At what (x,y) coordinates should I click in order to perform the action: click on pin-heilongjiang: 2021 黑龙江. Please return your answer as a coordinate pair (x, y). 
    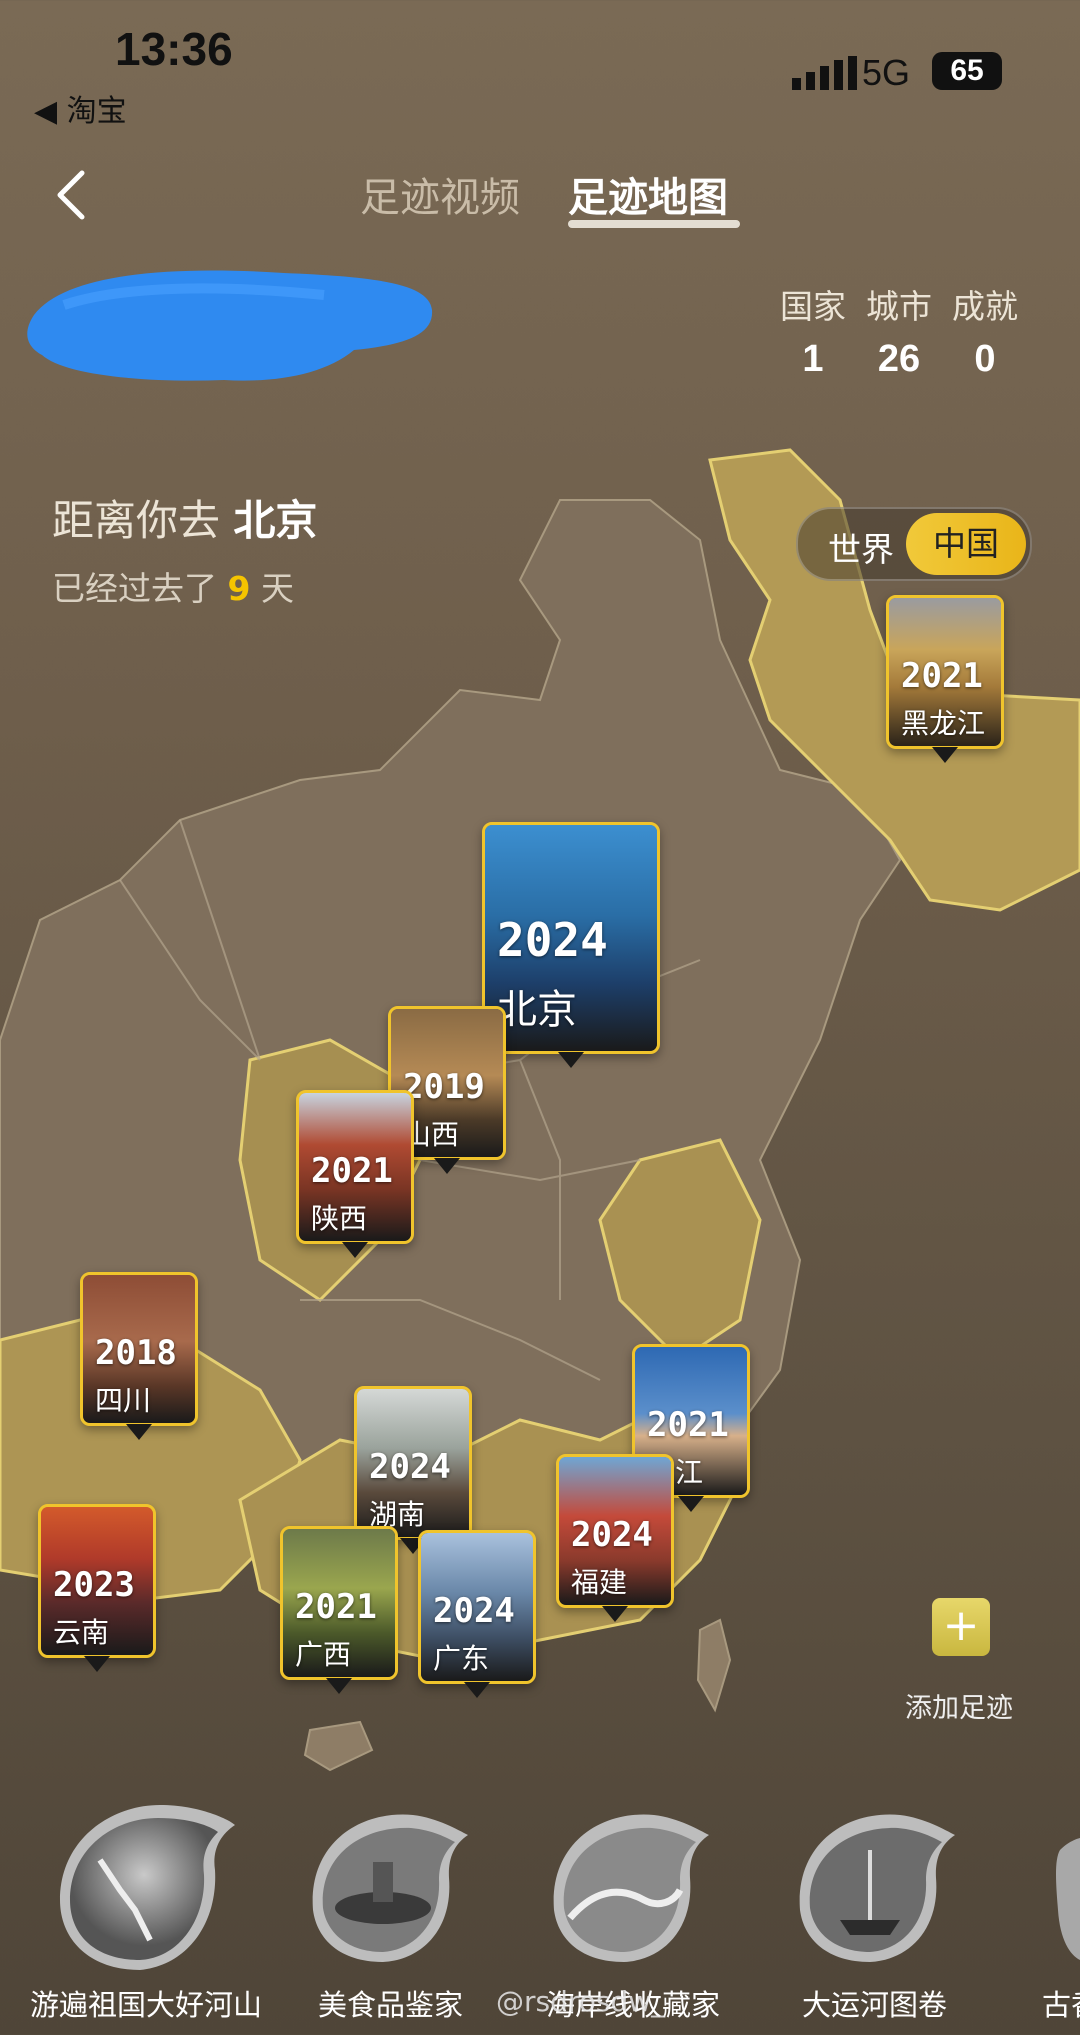
    Looking at the image, I should click on (945, 679).